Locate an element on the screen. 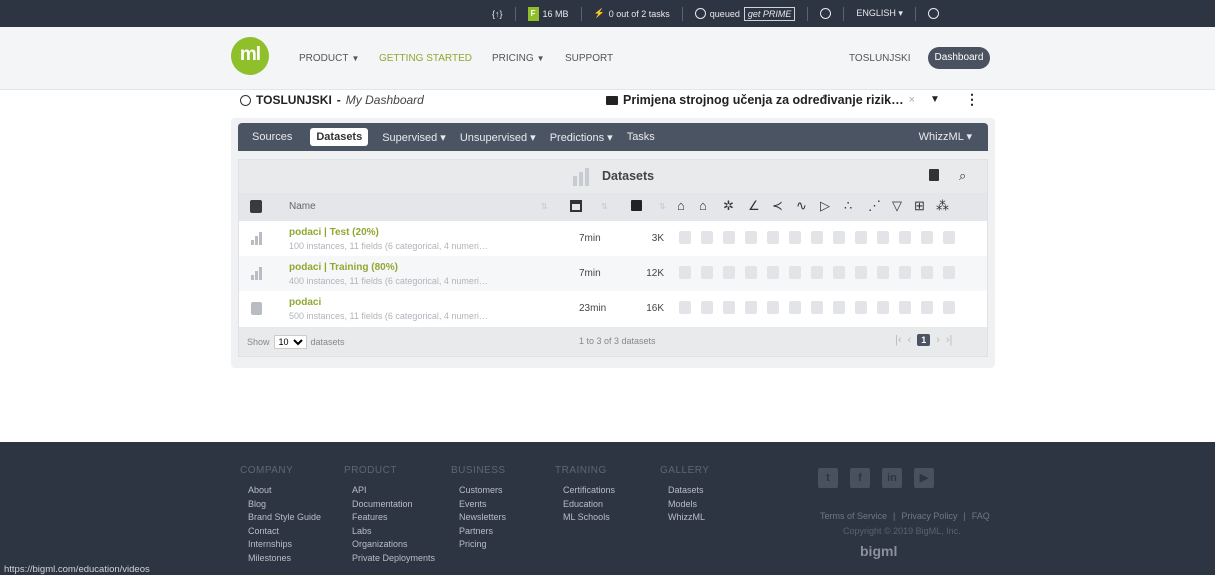  footer-link: Models is located at coordinates (684, 505).